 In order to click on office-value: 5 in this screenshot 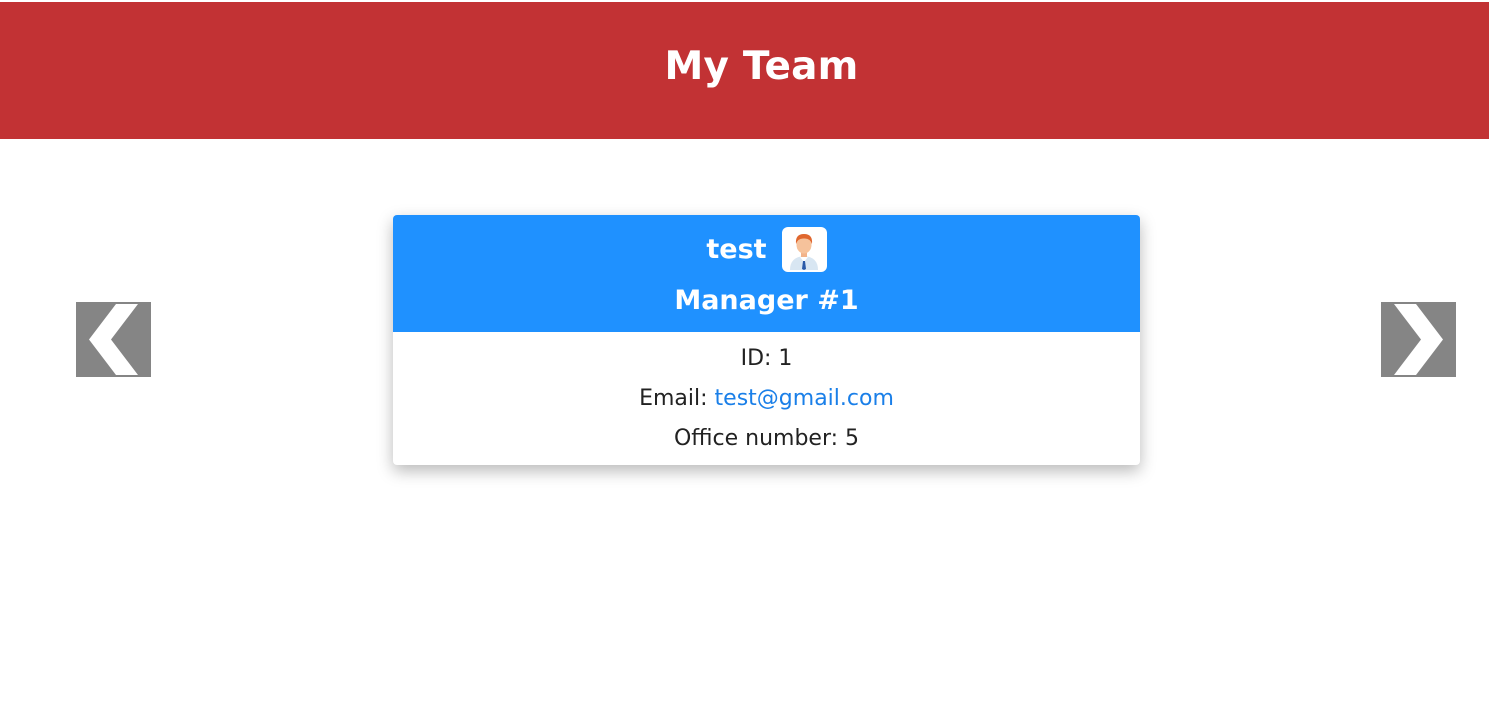, I will do `click(852, 438)`.